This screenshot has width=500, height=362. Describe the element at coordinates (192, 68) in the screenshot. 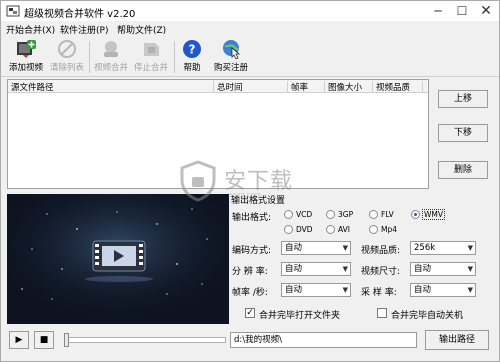

I see `help-label: 帮助` at that location.